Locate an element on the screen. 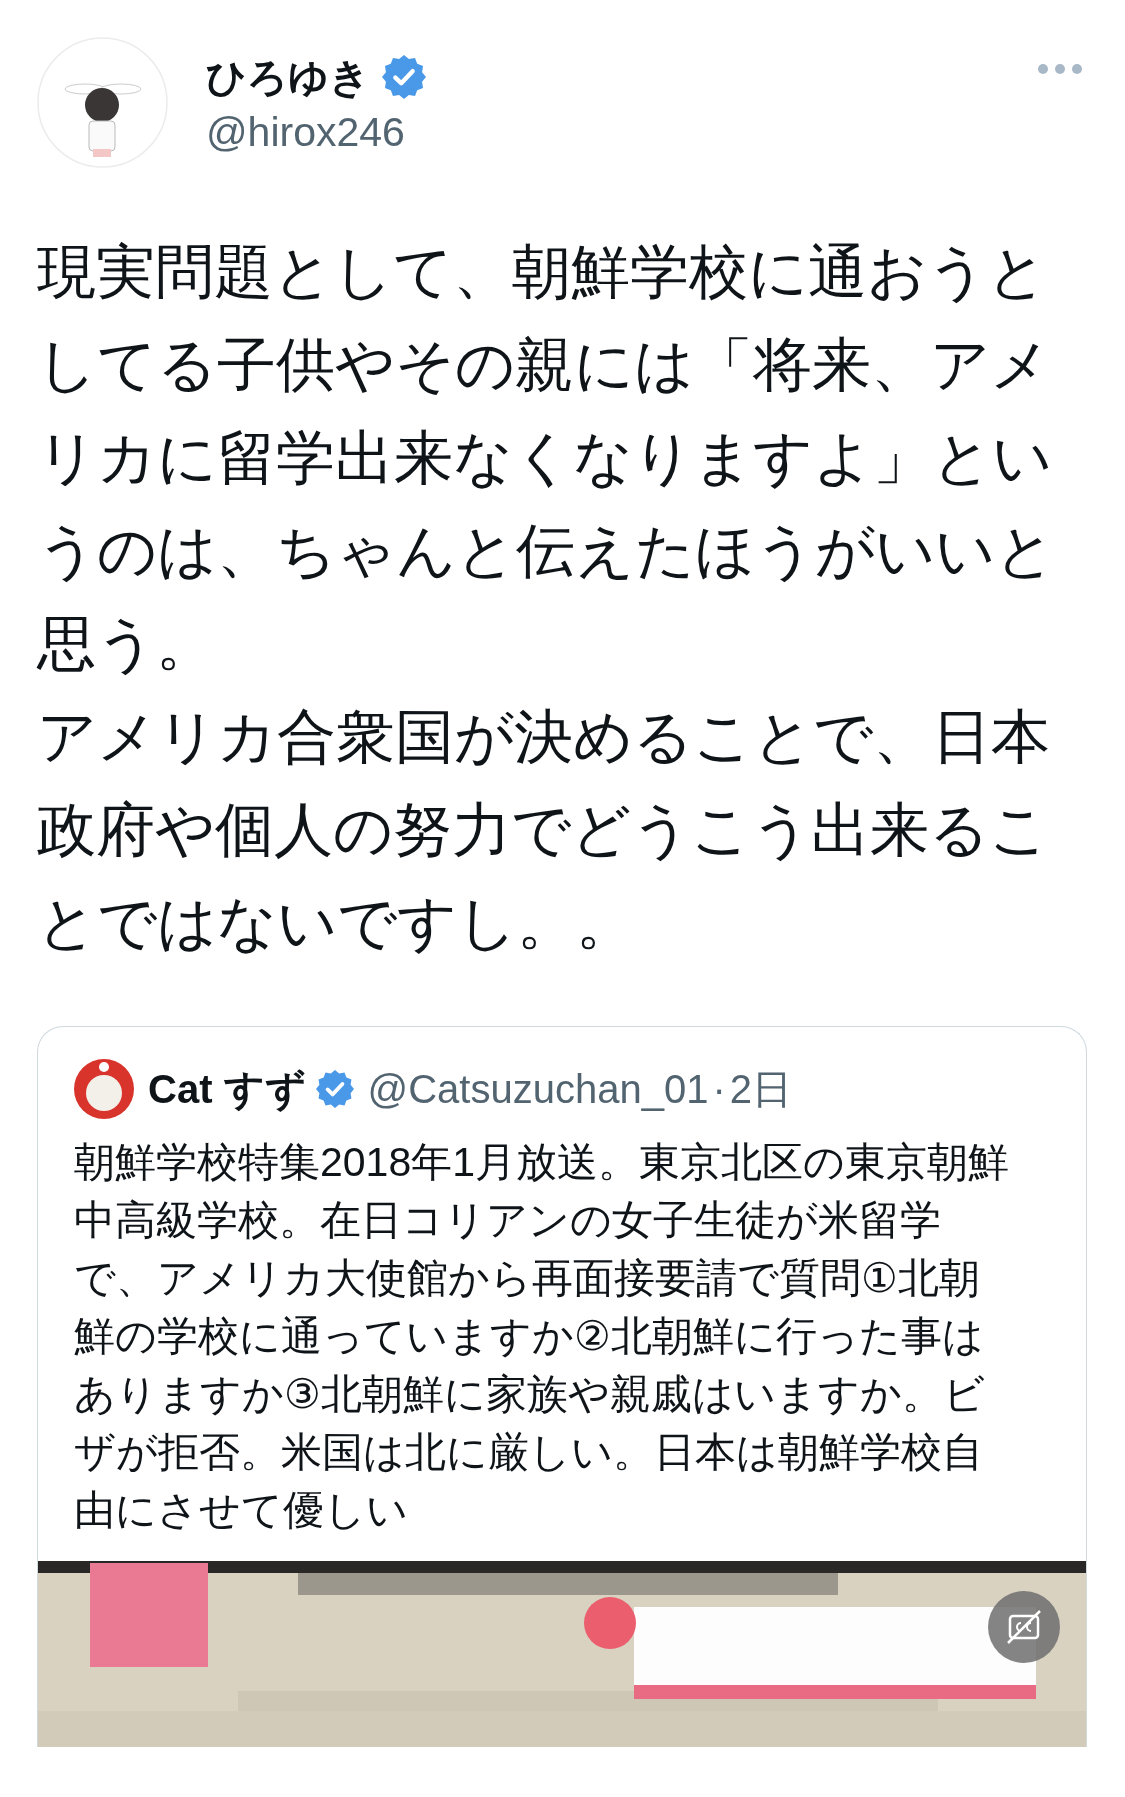  captions-icon is located at coordinates (1024, 1627).